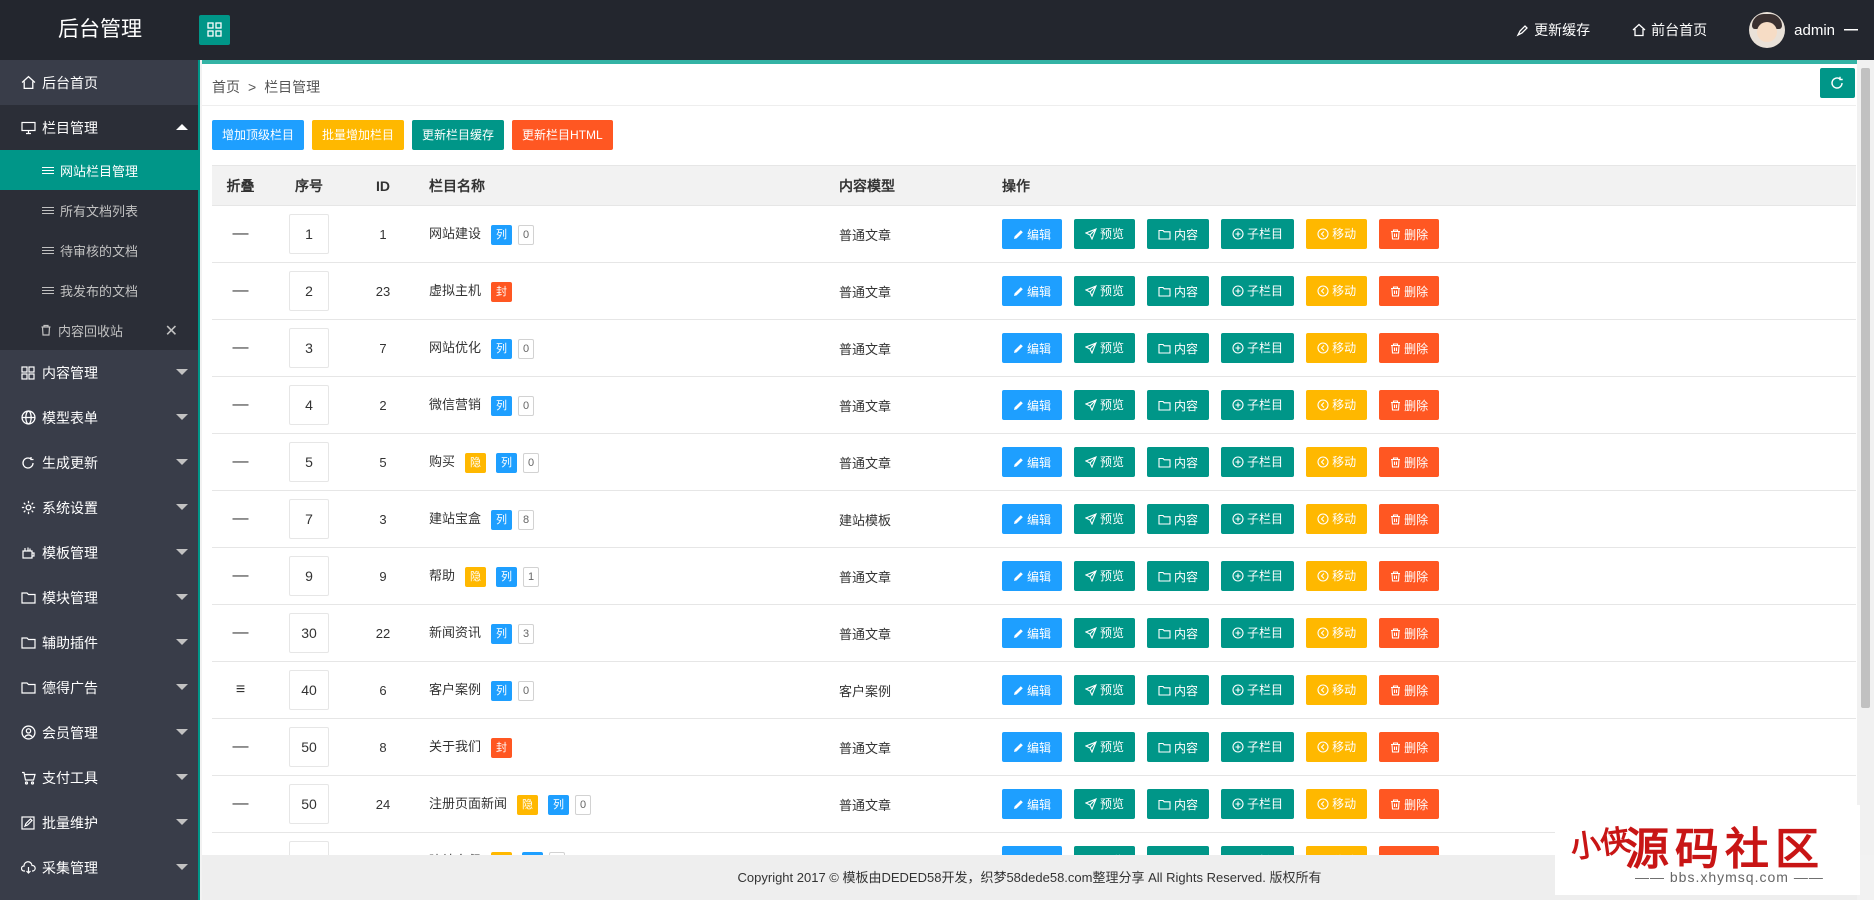 This screenshot has width=1874, height=900. I want to click on sidebar-item-system-settings: 系统设置, so click(100, 507).